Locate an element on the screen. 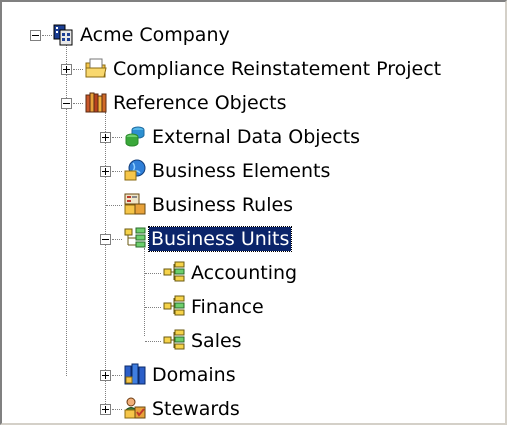  tree-node-finance: Finance is located at coordinates (227, 307).